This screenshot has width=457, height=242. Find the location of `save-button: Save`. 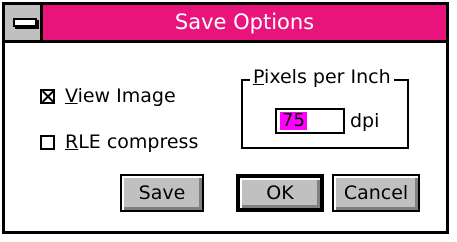

save-button: Save is located at coordinates (162, 193).